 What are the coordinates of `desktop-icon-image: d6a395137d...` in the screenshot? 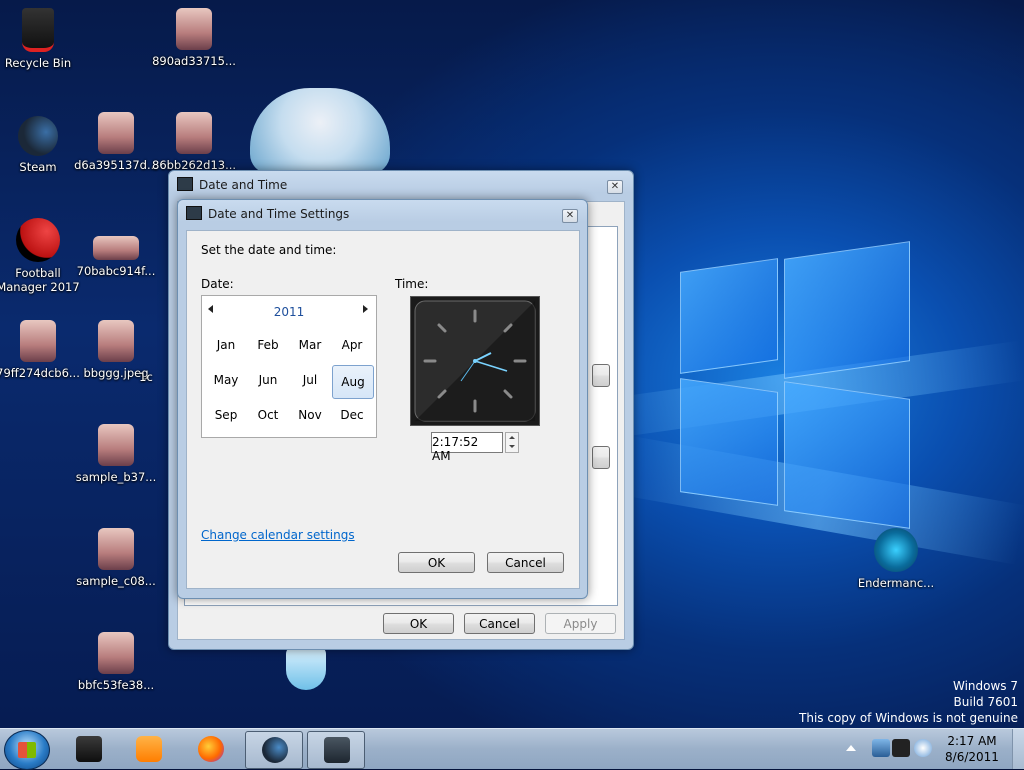 It's located at (116, 142).